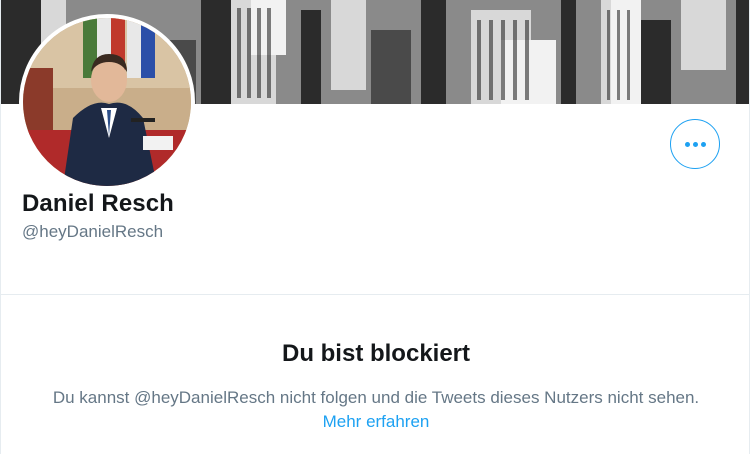  What do you see at coordinates (93, 231) in the screenshot?
I see `profile-handle: @heyDanielResch` at bounding box center [93, 231].